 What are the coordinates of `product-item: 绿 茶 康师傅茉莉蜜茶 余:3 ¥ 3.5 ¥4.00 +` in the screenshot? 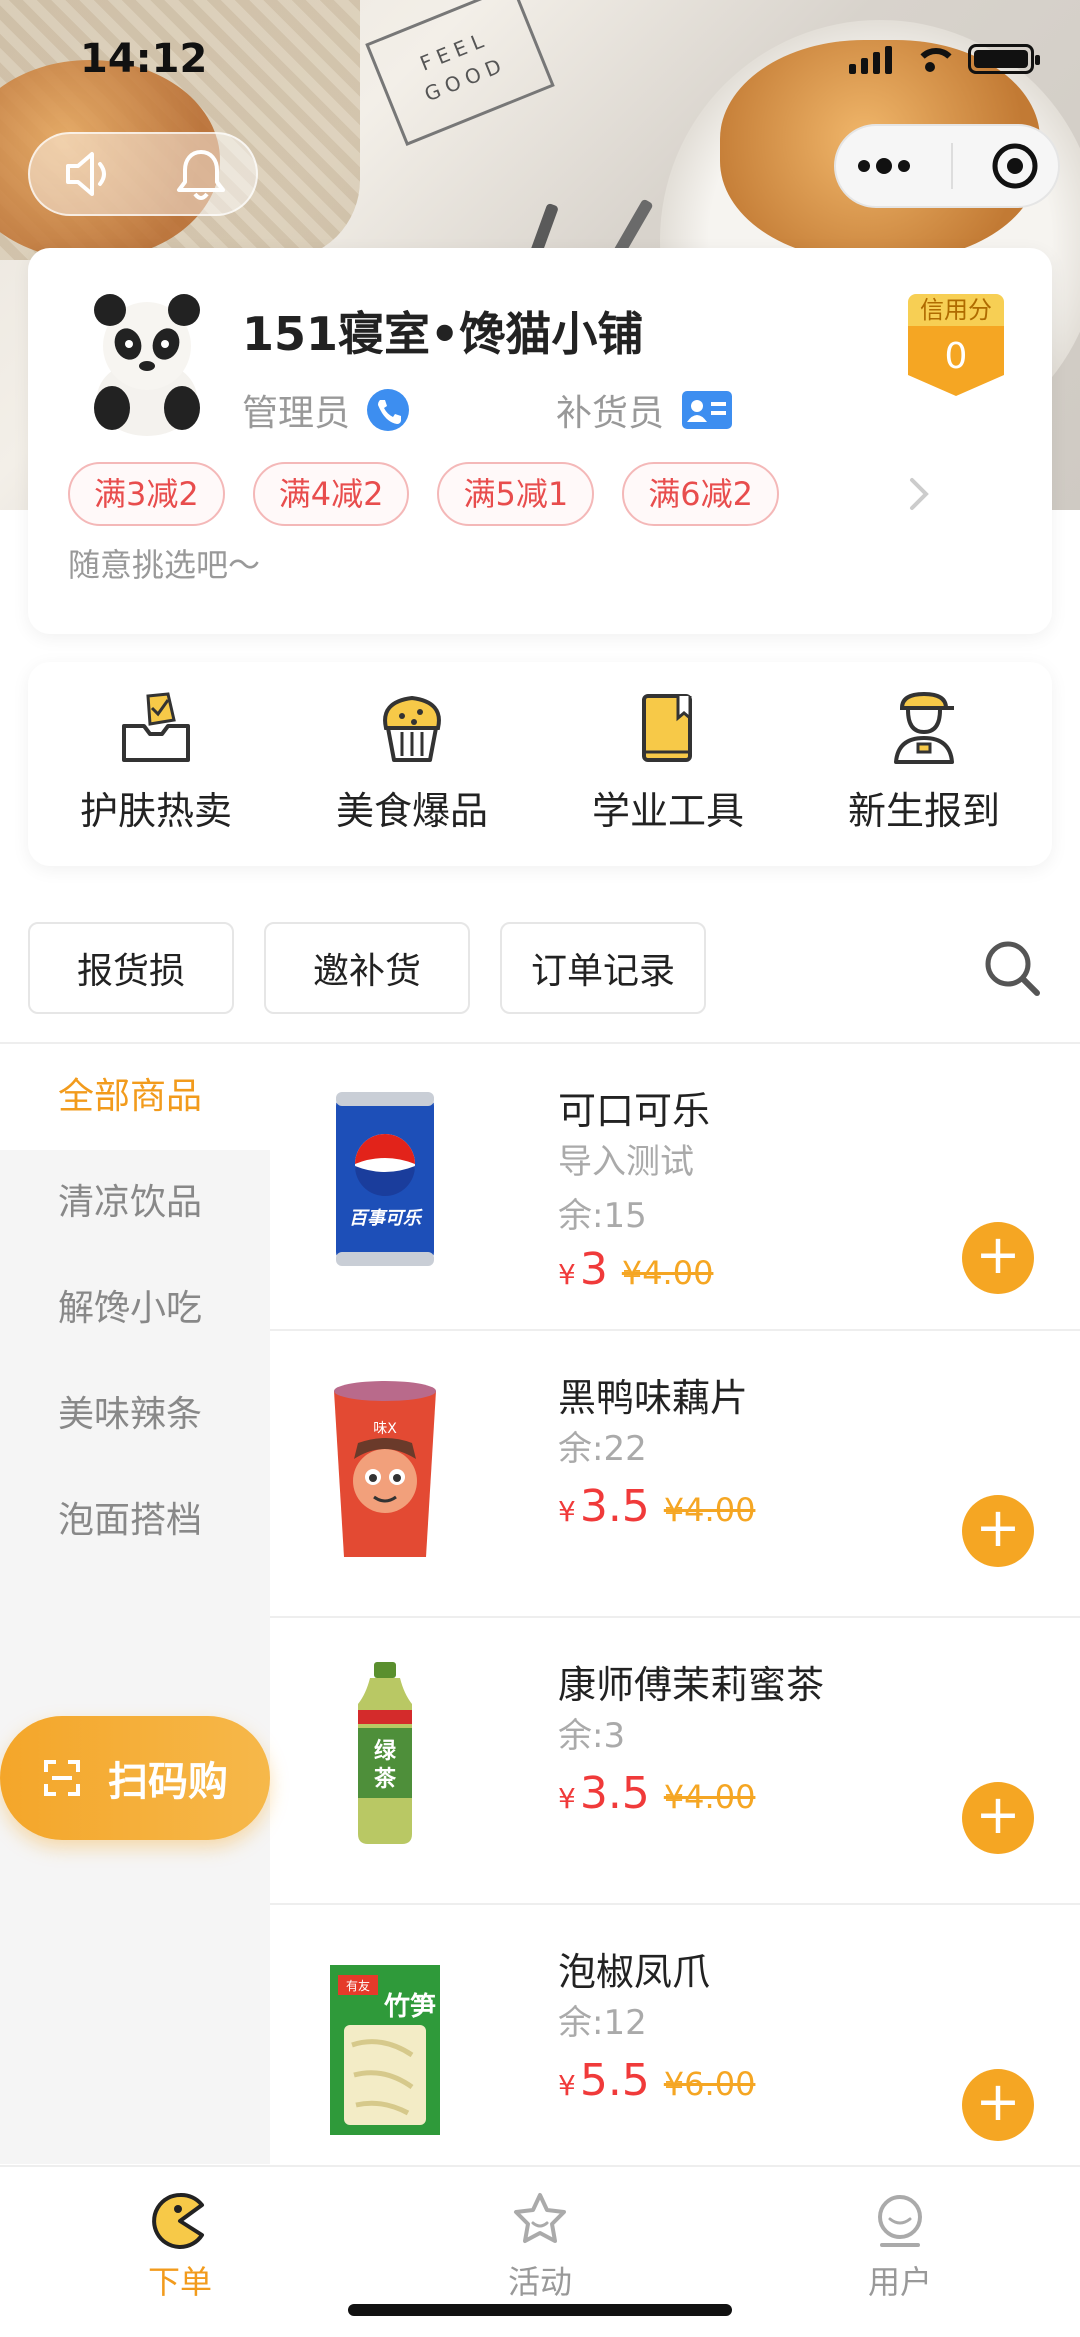 It's located at (675, 1761).